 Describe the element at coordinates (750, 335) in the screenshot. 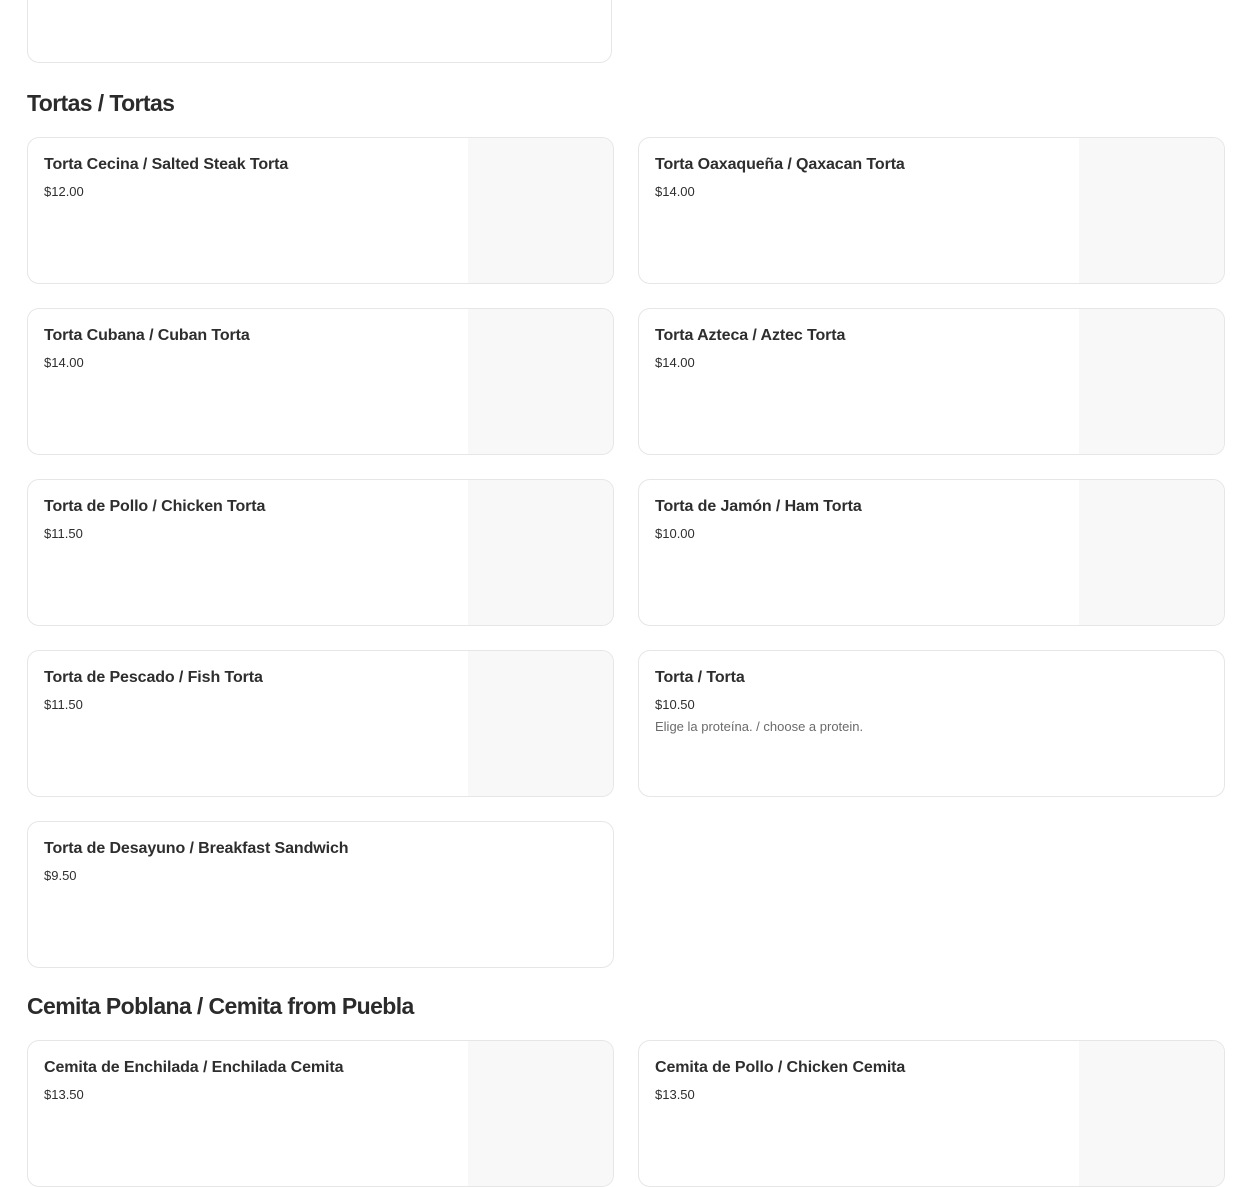

I see `menu-item-name: Torta Azteca / Aztec Torta` at that location.